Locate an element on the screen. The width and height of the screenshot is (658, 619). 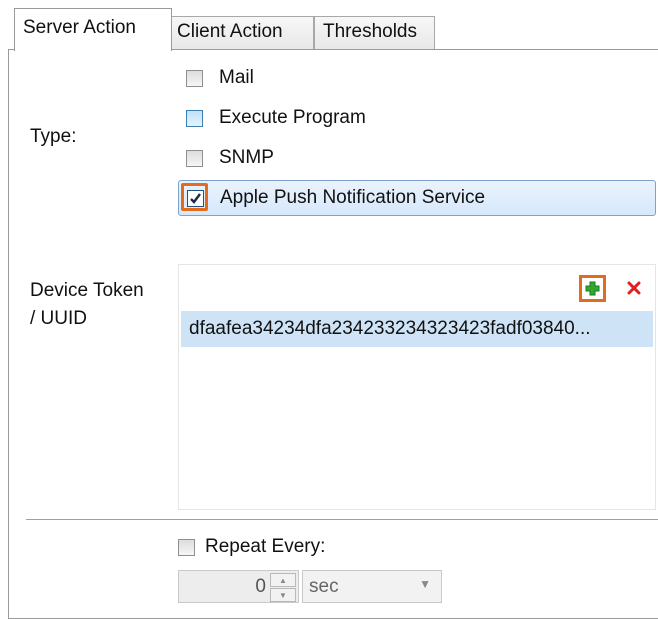
tab-label: Client Action is located at coordinates (230, 31).